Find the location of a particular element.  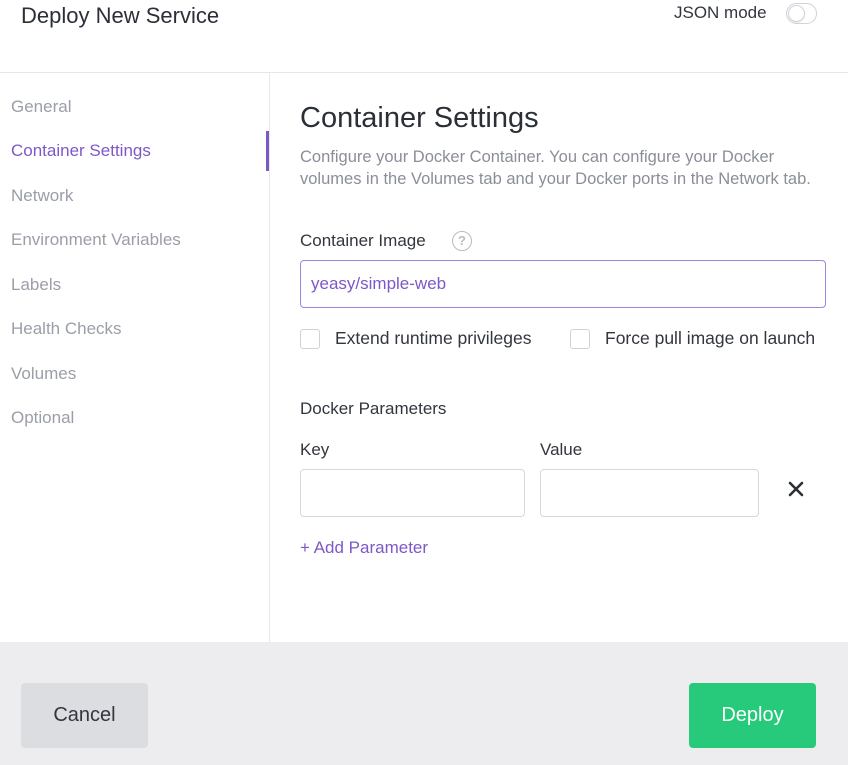

container-image-label: Container Image is located at coordinates (363, 240).